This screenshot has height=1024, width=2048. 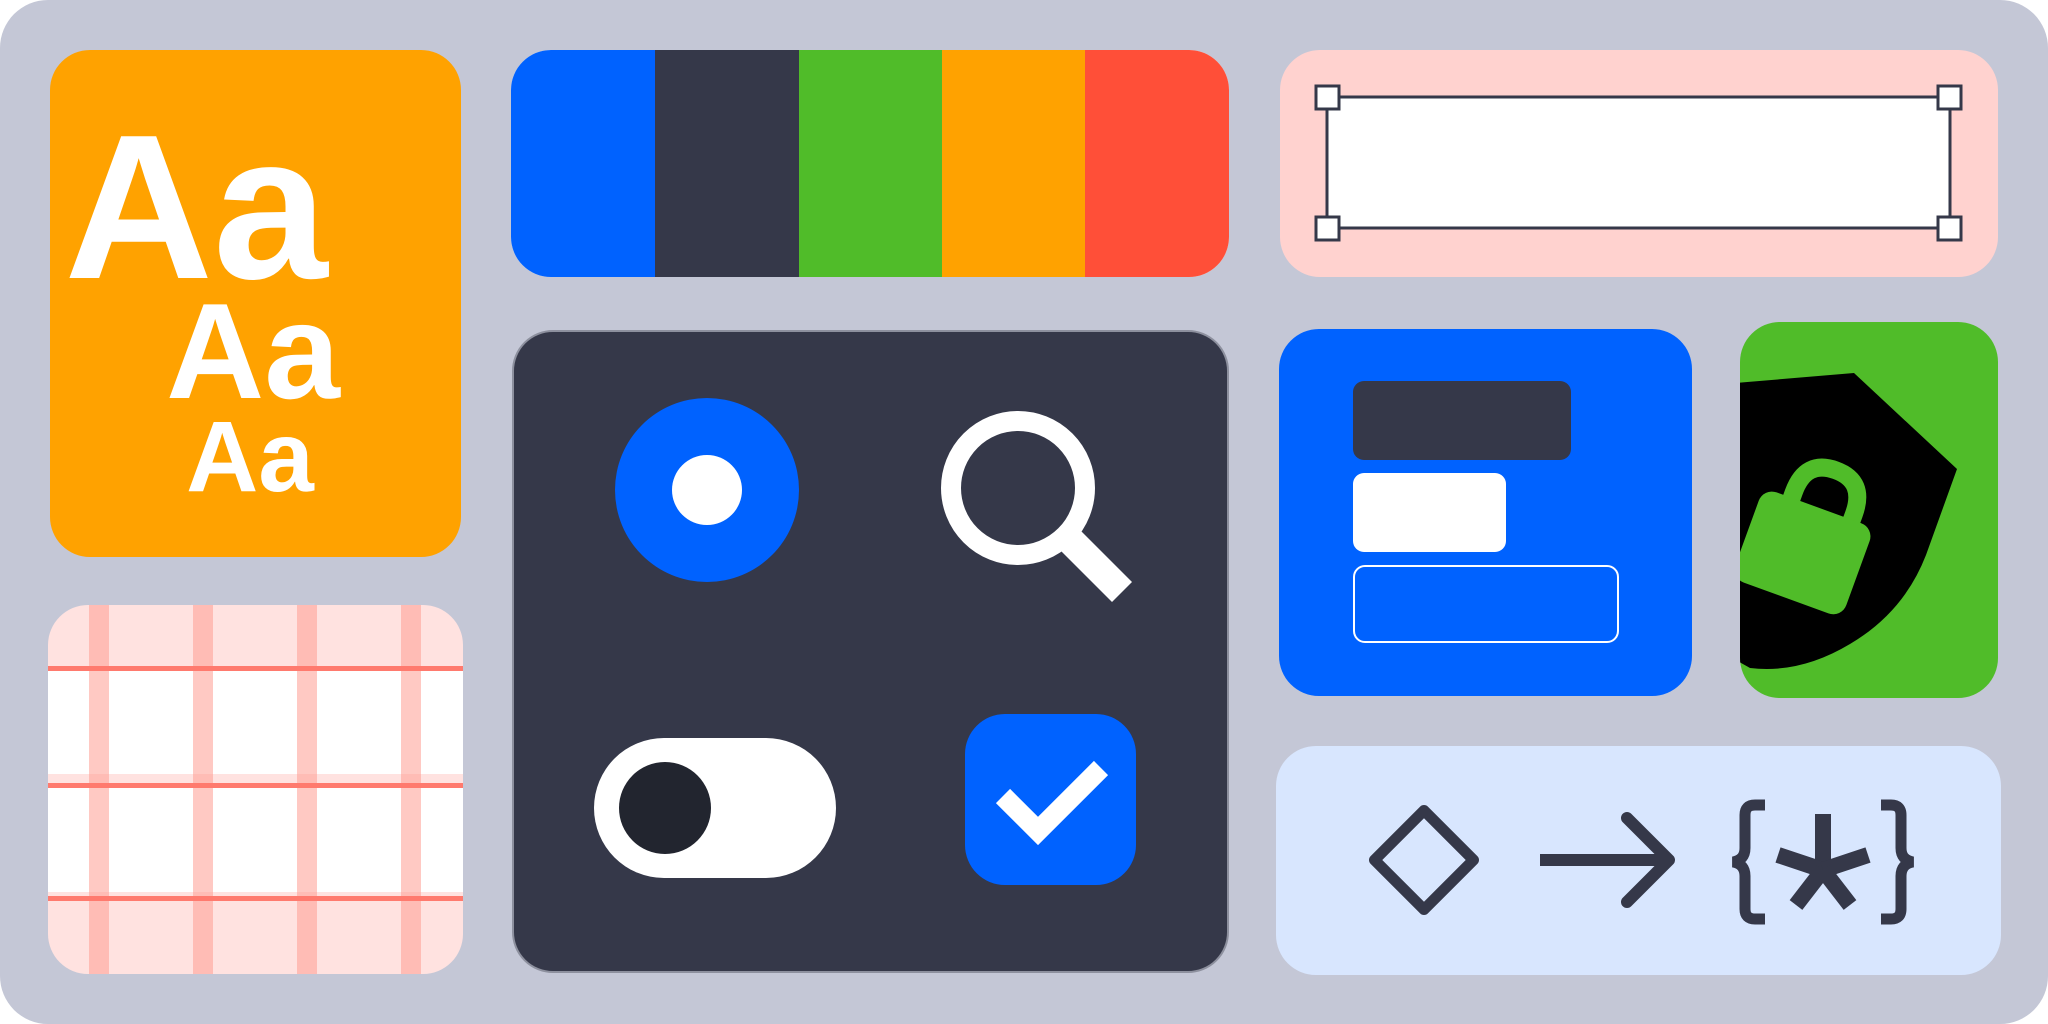 I want to click on type-sample-small: Aa, so click(x=250, y=457).